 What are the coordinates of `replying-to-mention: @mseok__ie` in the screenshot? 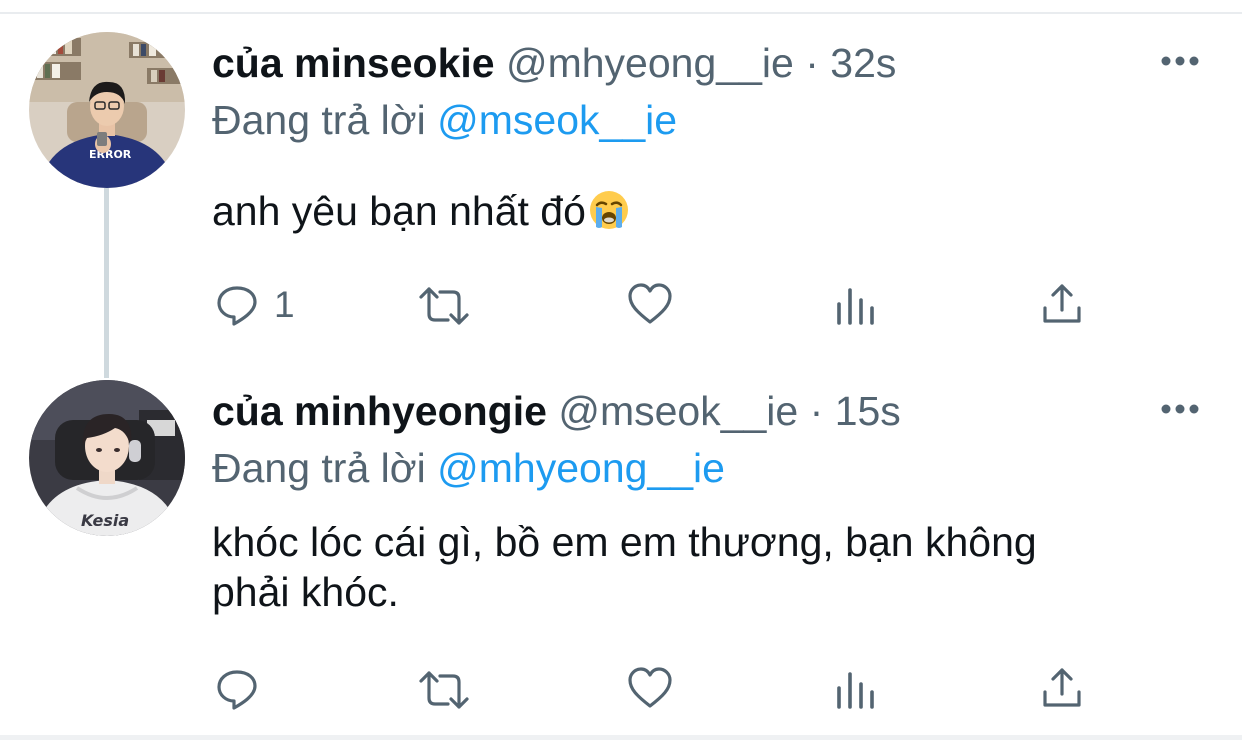 It's located at (557, 120).